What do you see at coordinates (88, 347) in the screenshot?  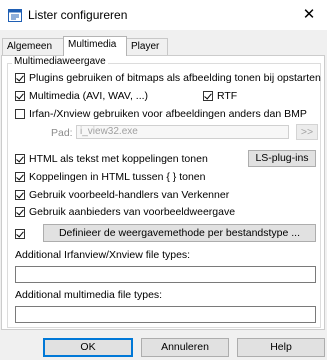 I see `ok-button: OK` at bounding box center [88, 347].